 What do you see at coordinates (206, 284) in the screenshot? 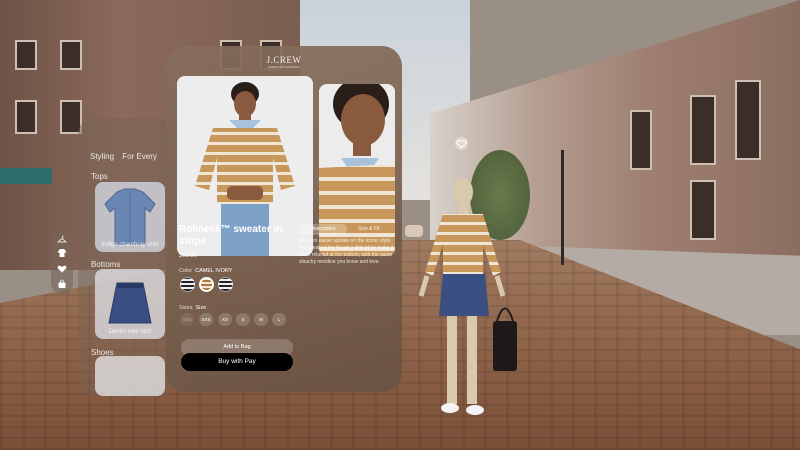
I see `color-swatch-camel-ivory` at bounding box center [206, 284].